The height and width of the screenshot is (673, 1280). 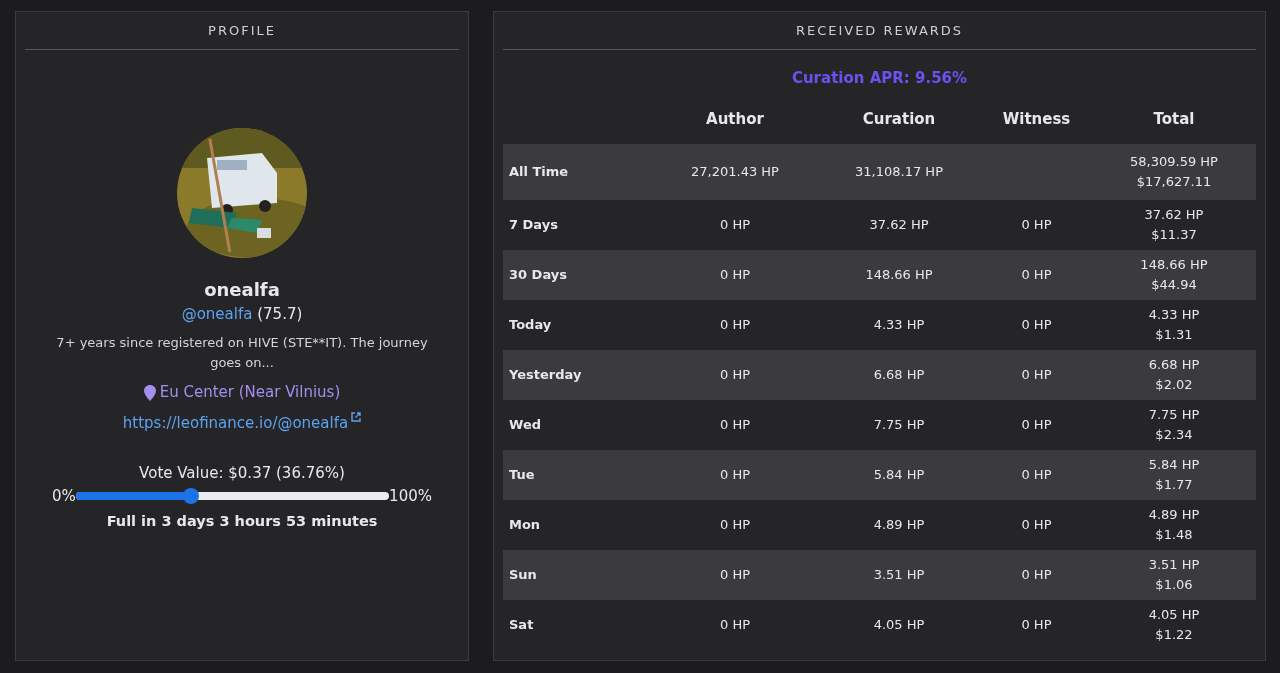 I want to click on column-header: Author, so click(x=735, y=119).